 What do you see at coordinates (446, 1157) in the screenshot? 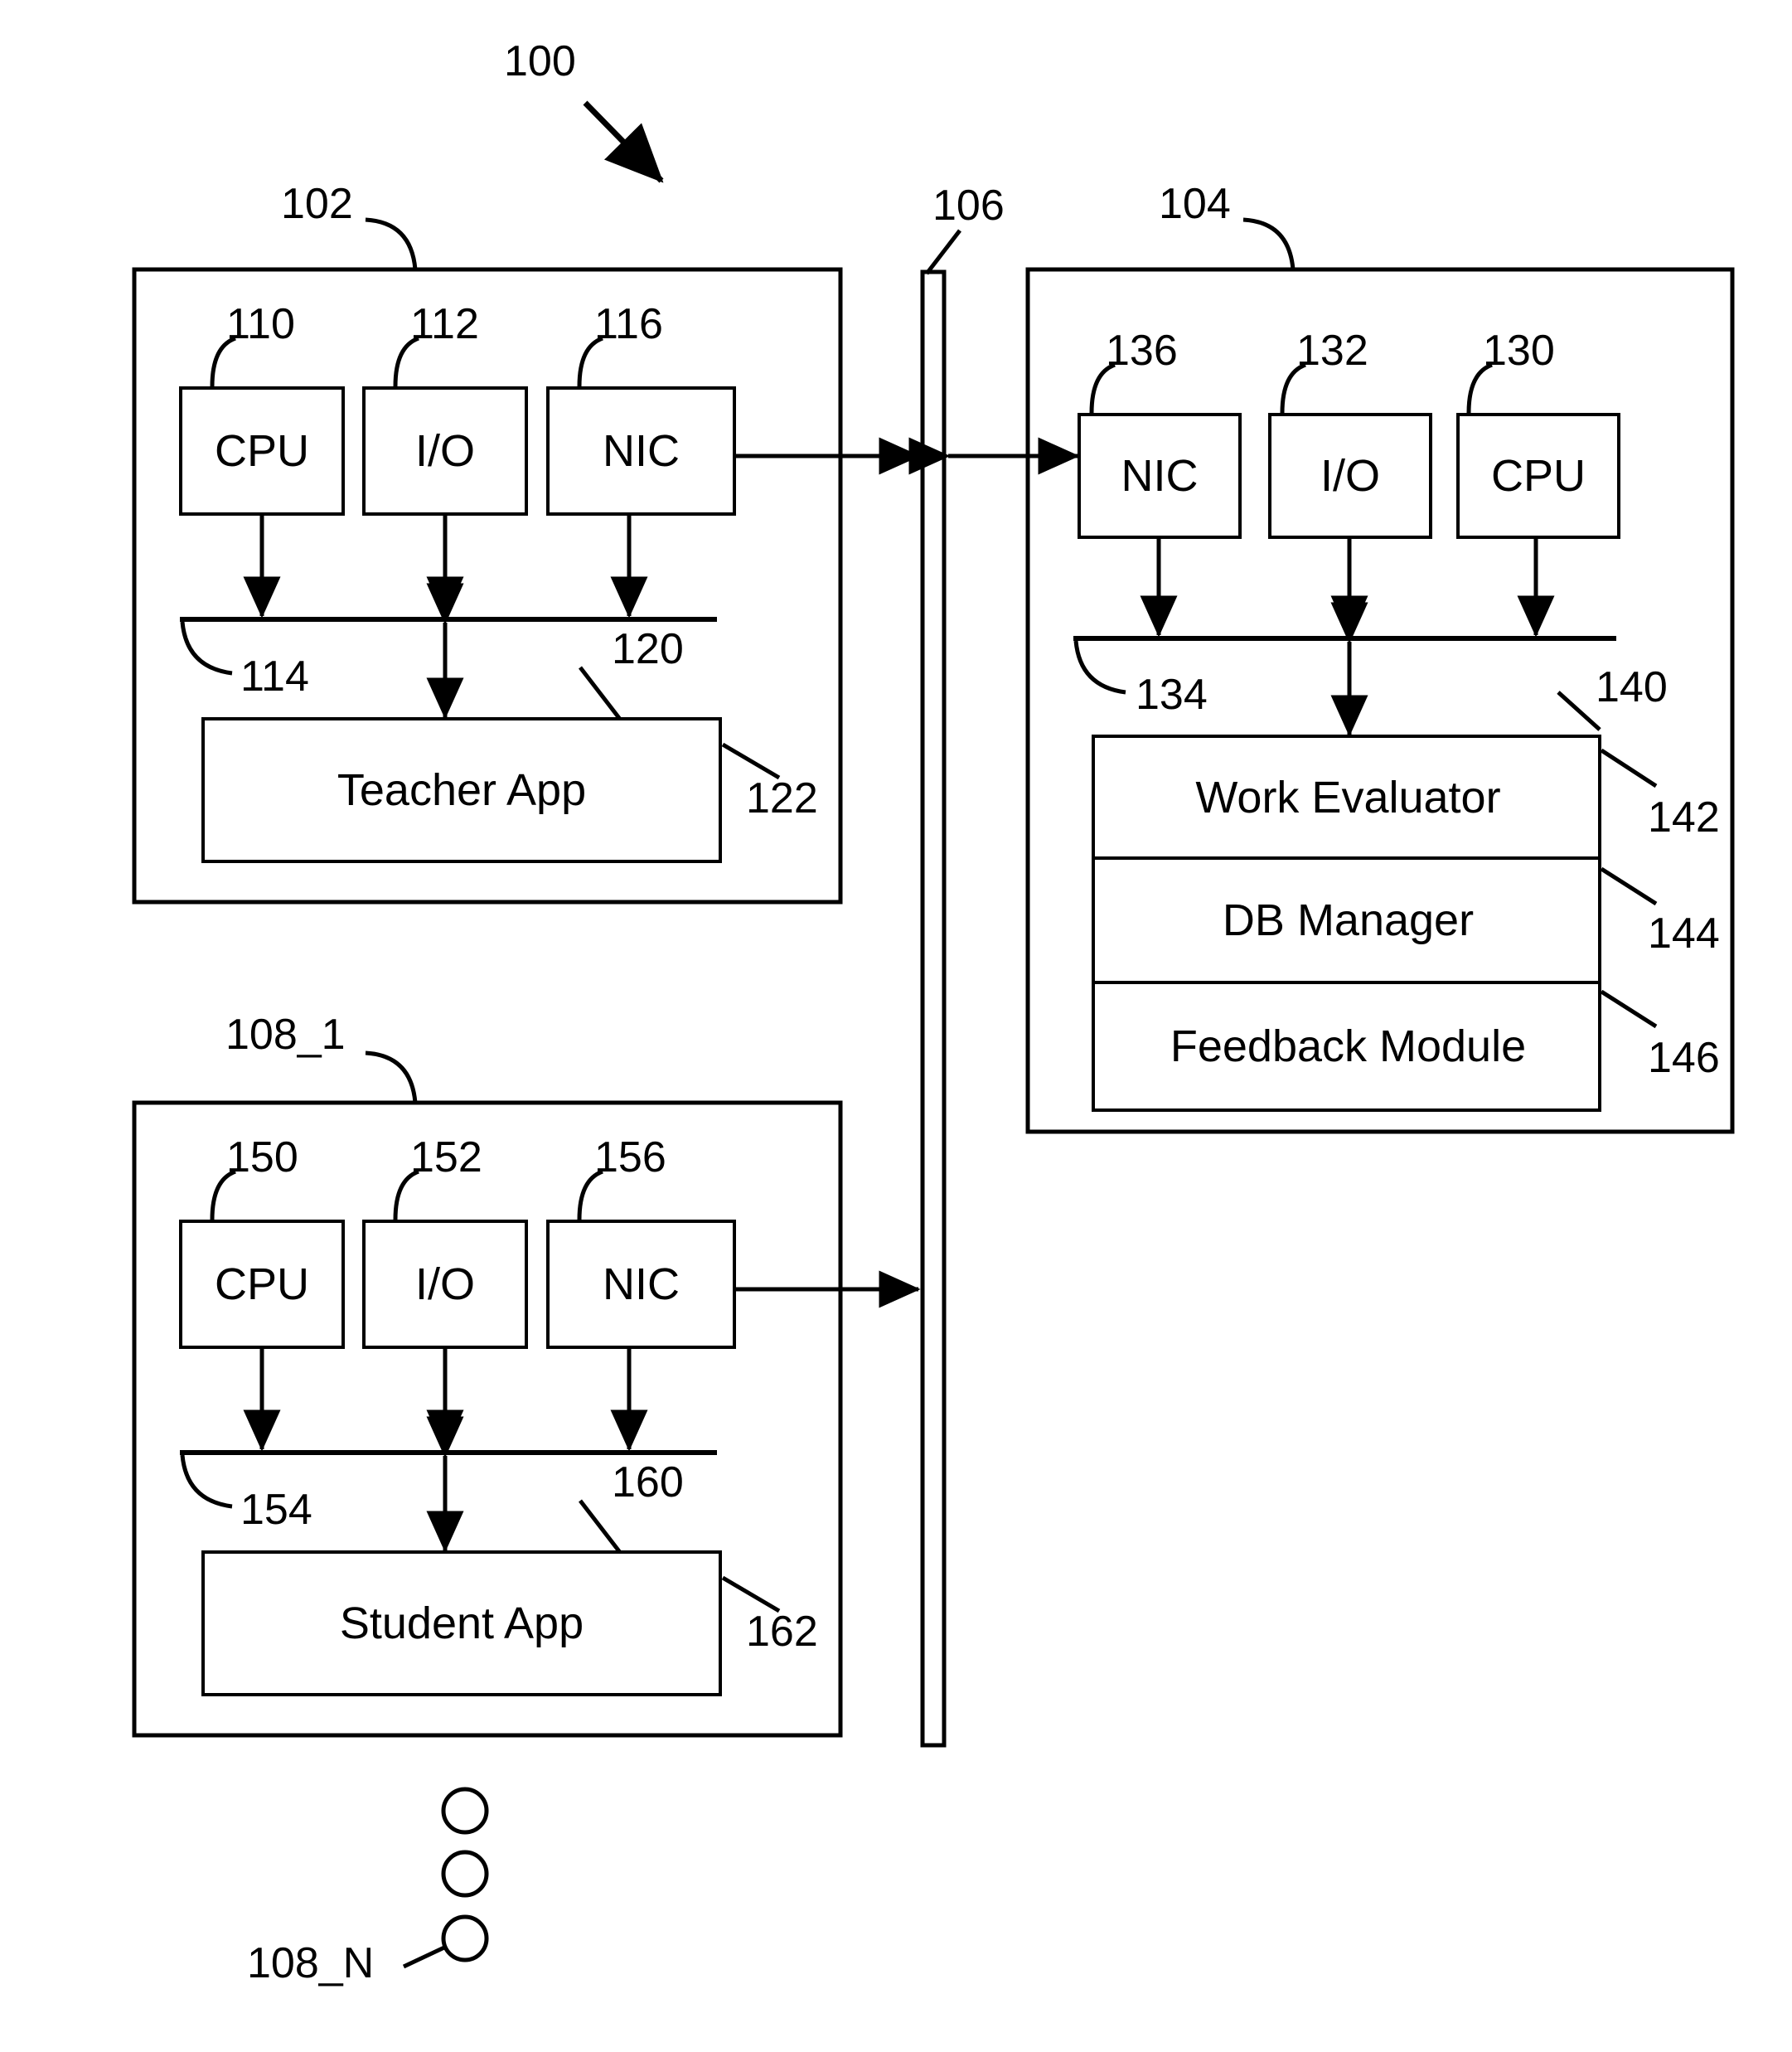
I see `ref-152: 152` at bounding box center [446, 1157].